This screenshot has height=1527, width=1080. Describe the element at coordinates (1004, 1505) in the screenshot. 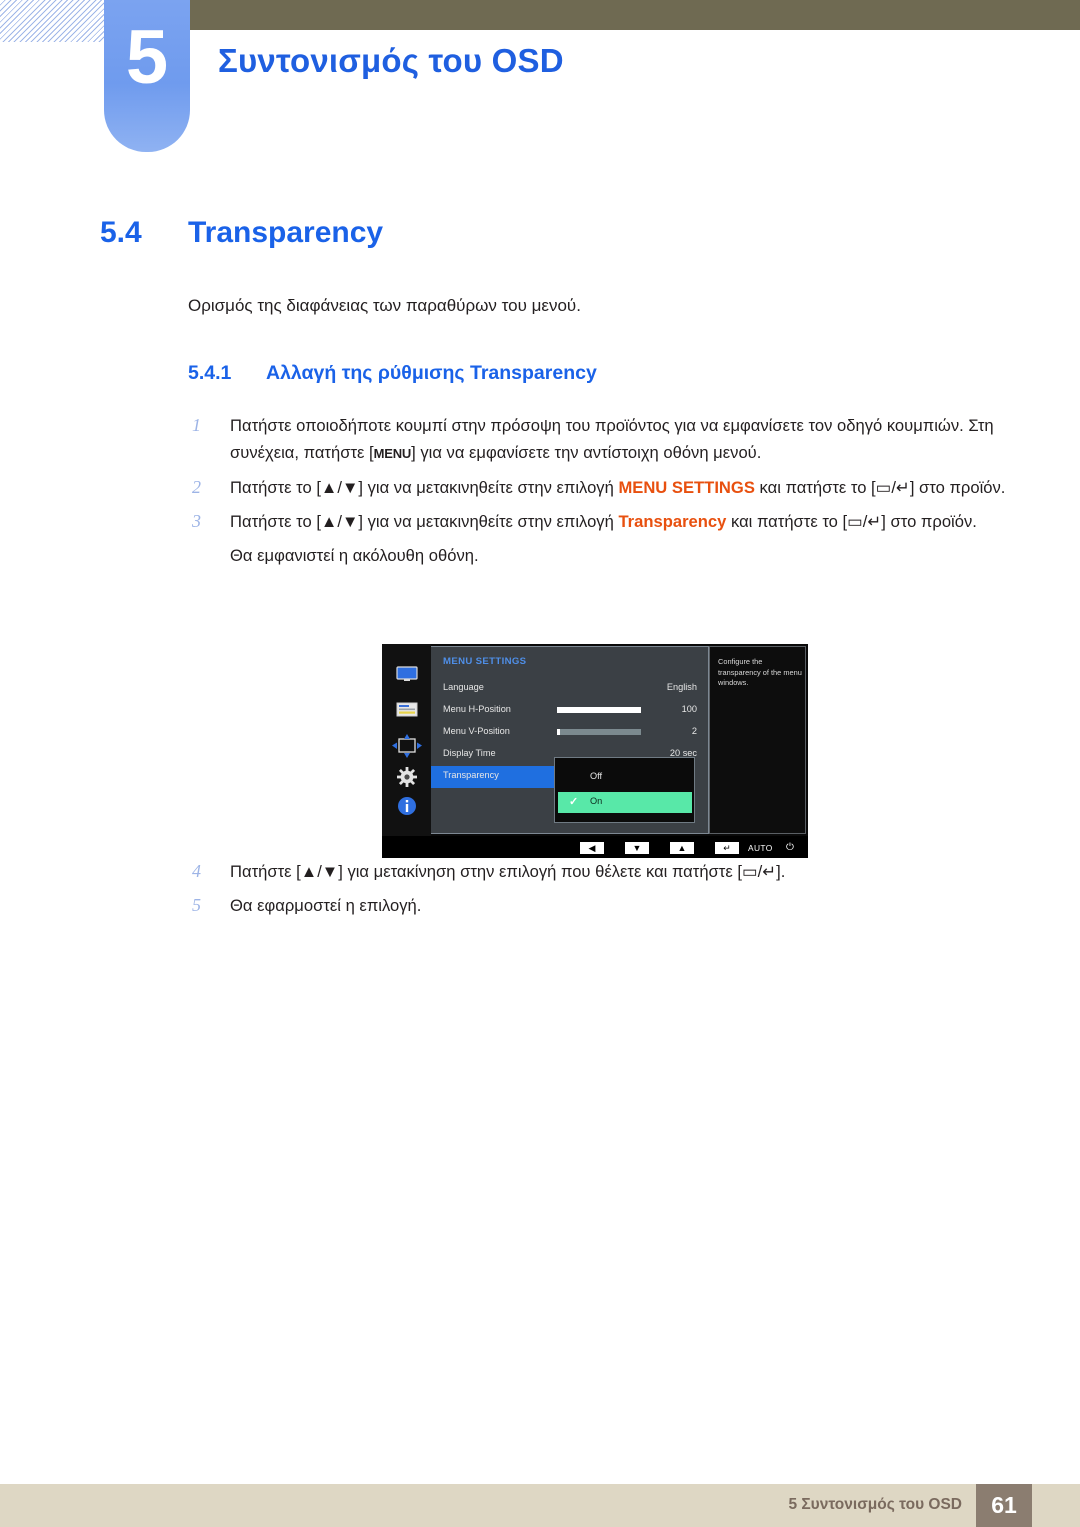

I see `footer-page-number: 61` at that location.